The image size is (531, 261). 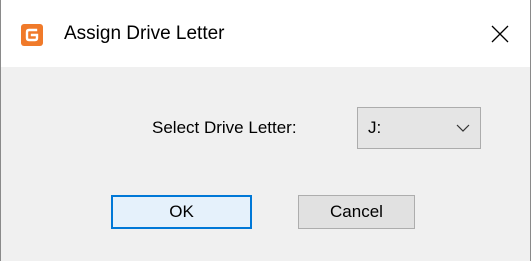 I want to click on close-button, so click(x=500, y=33).